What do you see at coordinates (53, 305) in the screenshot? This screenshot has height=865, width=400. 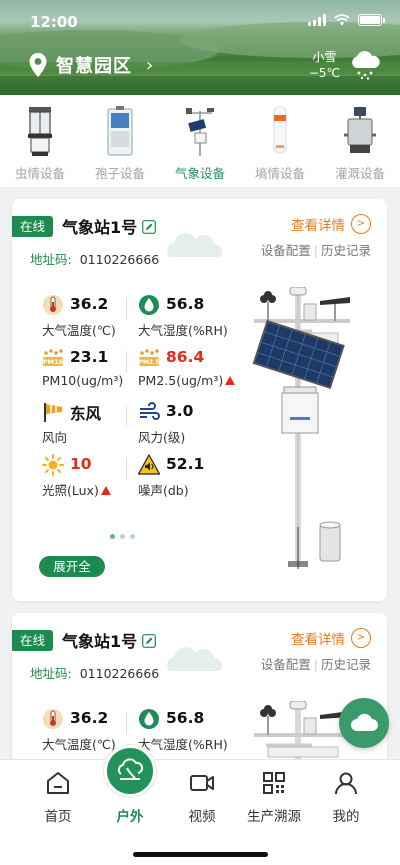 I see `thermometer-icon` at bounding box center [53, 305].